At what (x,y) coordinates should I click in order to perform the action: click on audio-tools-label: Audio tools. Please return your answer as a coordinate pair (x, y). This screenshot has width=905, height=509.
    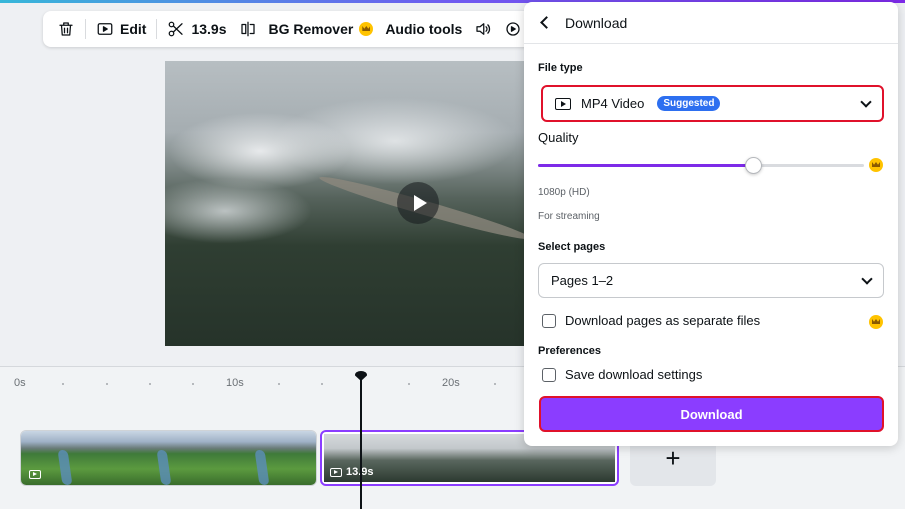
    Looking at the image, I should click on (424, 29).